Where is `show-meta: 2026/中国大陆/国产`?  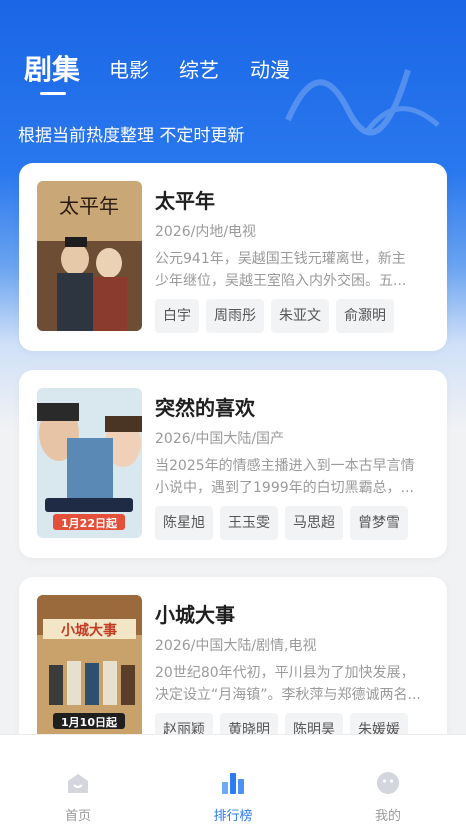 show-meta: 2026/中国大陆/国产 is located at coordinates (220, 439).